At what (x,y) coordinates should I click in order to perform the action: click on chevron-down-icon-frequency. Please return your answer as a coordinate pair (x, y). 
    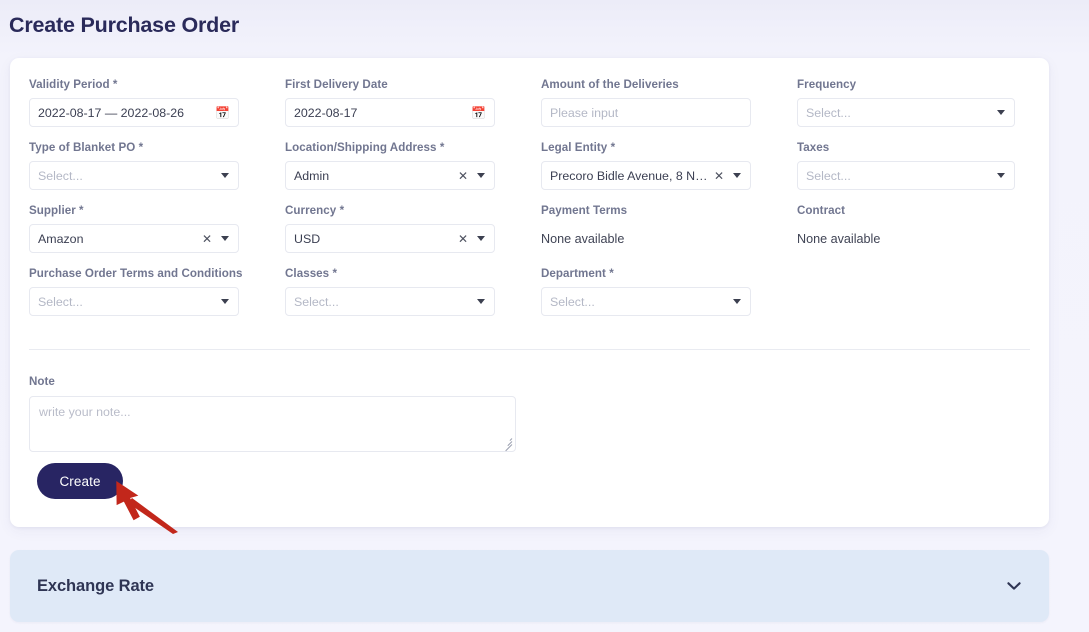
    Looking at the image, I should click on (1001, 112).